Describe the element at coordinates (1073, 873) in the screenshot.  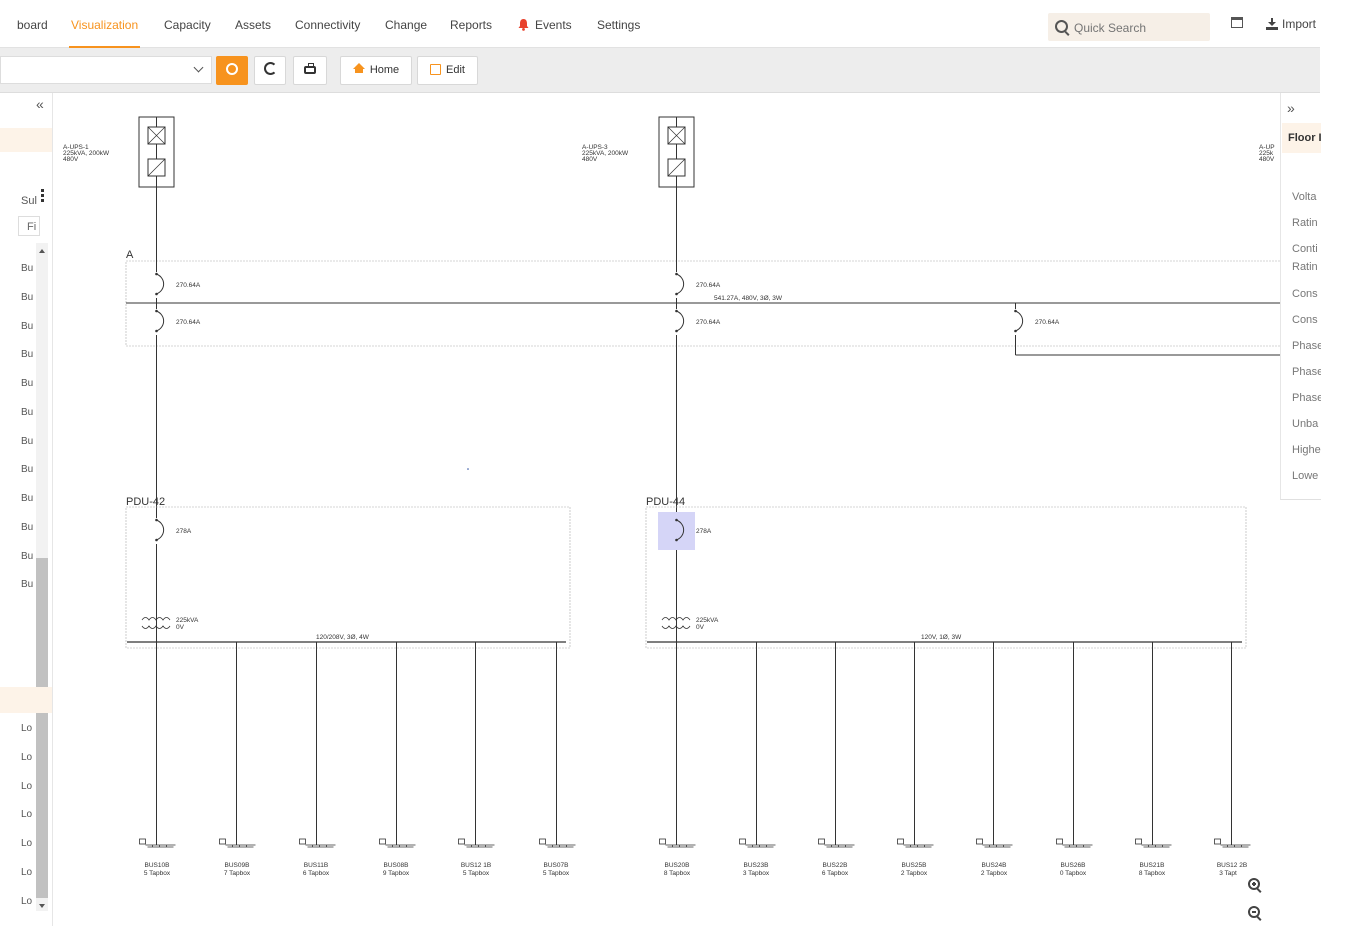
I see `bus-tapbox-count: 0 Tapbox` at that location.